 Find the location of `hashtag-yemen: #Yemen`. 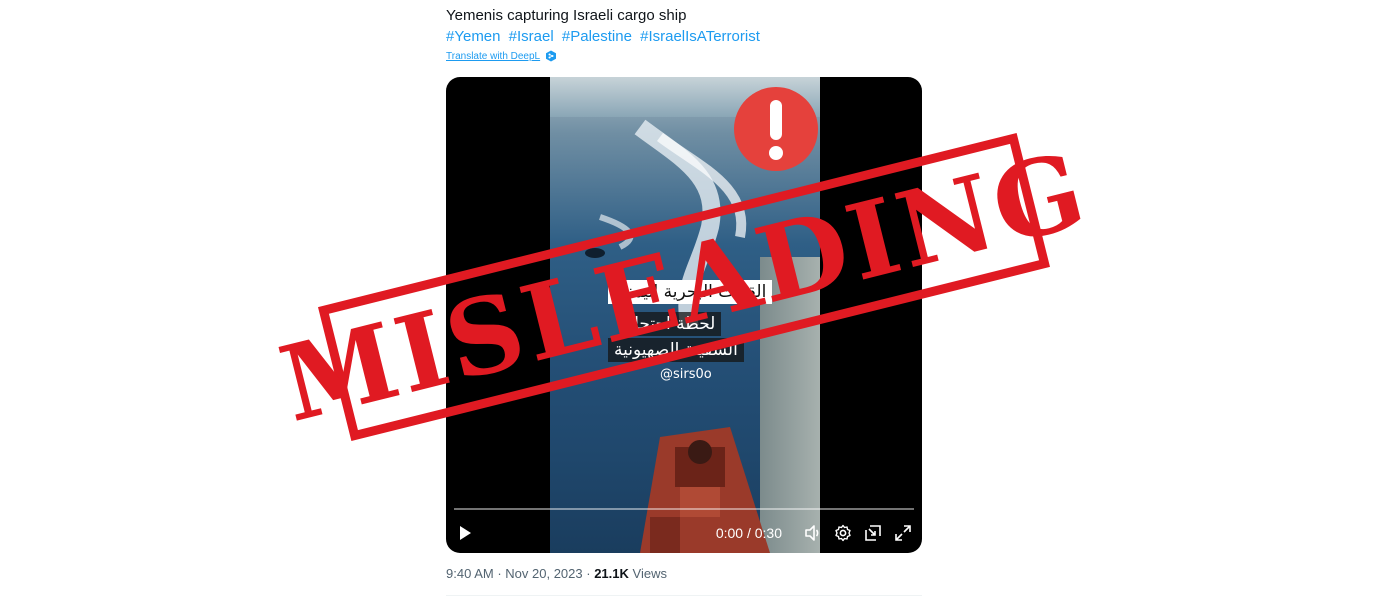

hashtag-yemen: #Yemen is located at coordinates (473, 36).